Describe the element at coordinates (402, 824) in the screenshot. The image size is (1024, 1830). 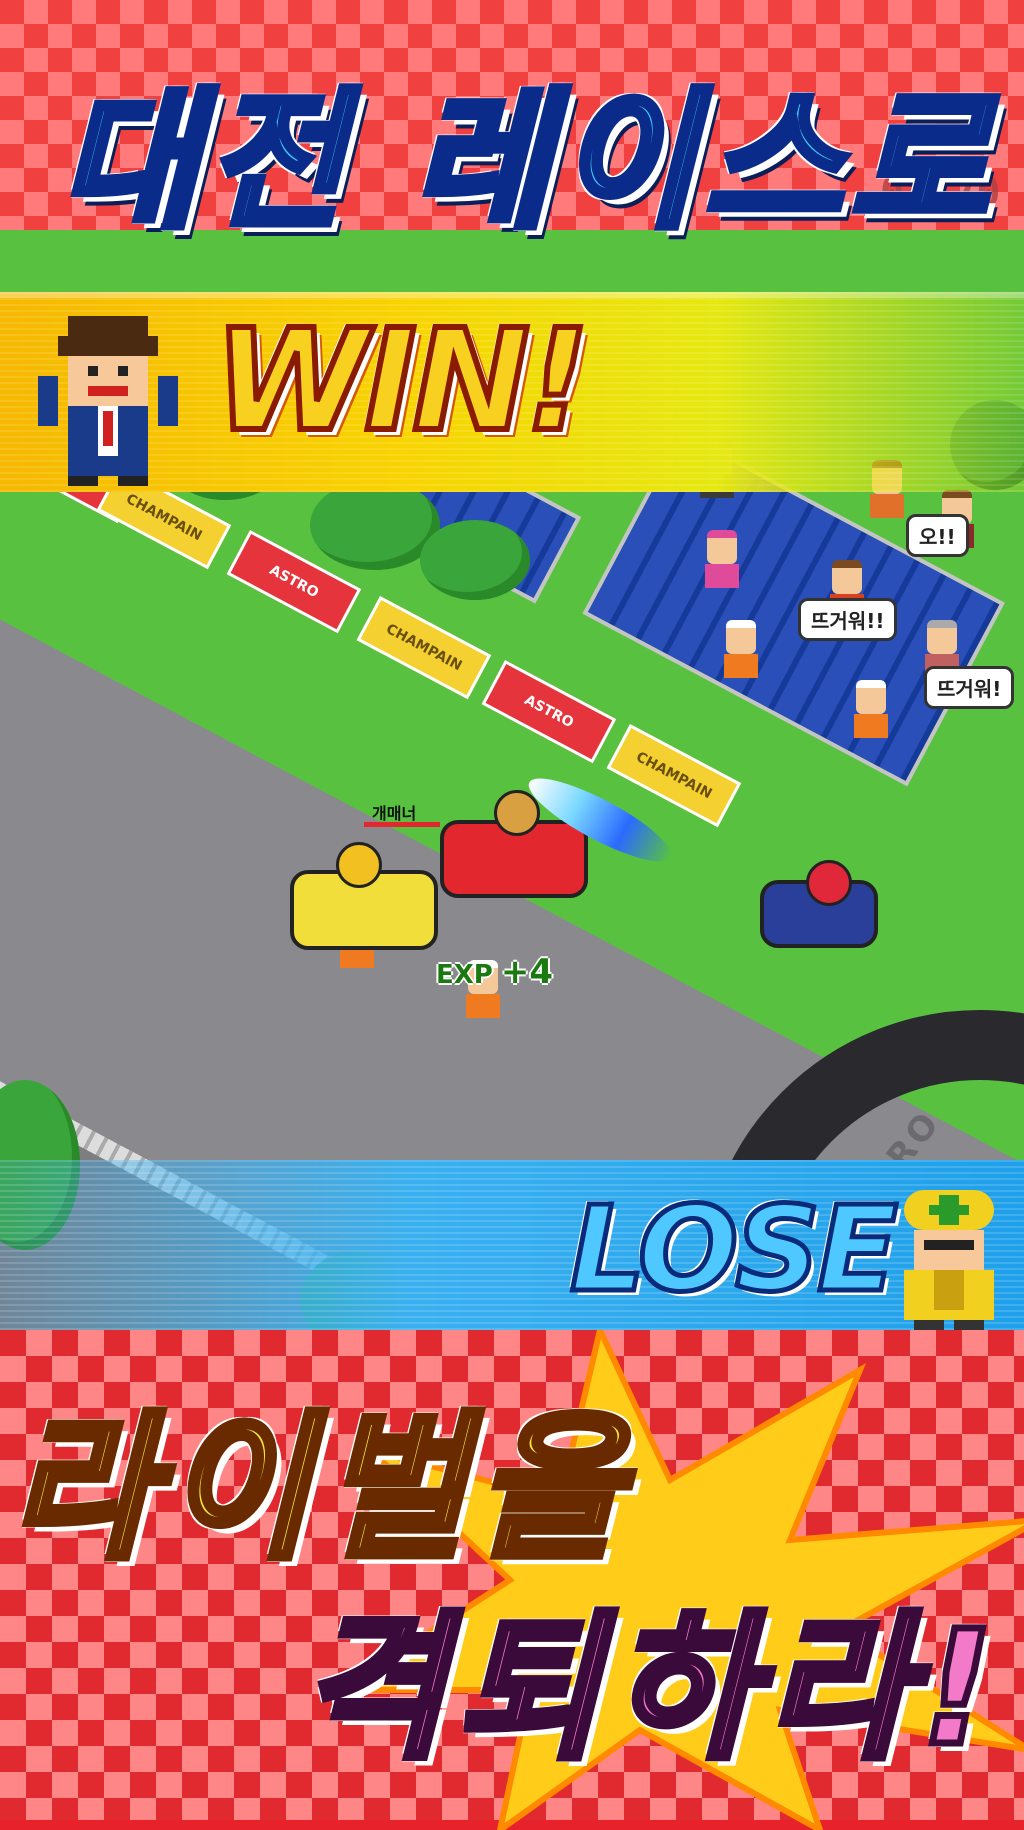
I see `rival-health-bar` at that location.